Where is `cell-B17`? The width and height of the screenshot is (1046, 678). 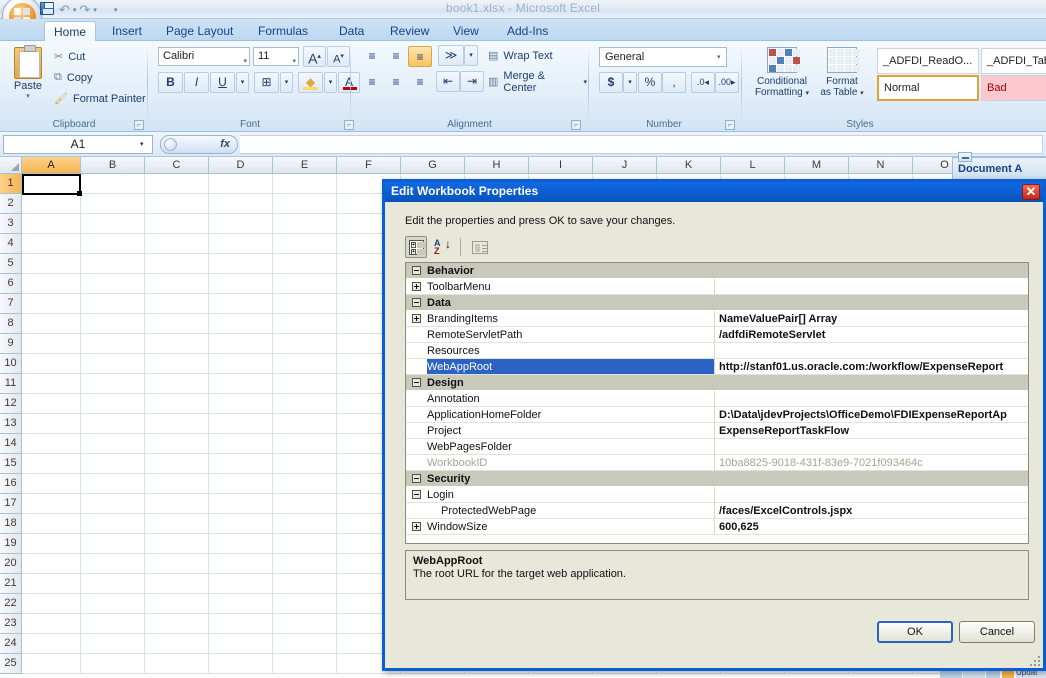 cell-B17 is located at coordinates (113, 504).